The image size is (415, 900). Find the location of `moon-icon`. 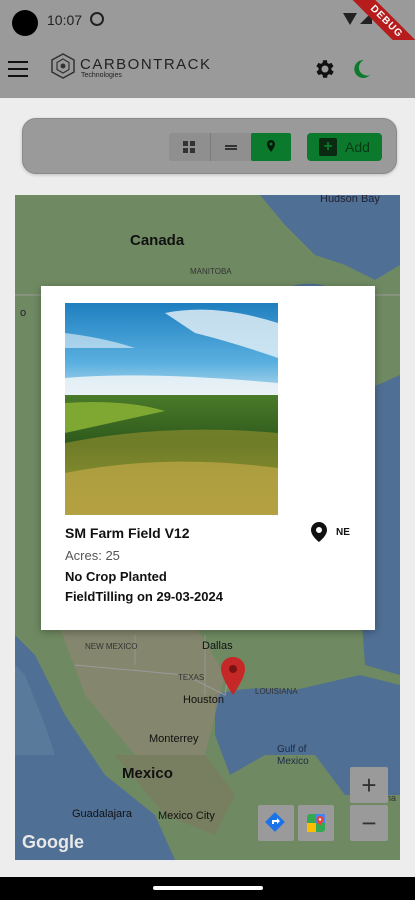

moon-icon is located at coordinates (361, 69).